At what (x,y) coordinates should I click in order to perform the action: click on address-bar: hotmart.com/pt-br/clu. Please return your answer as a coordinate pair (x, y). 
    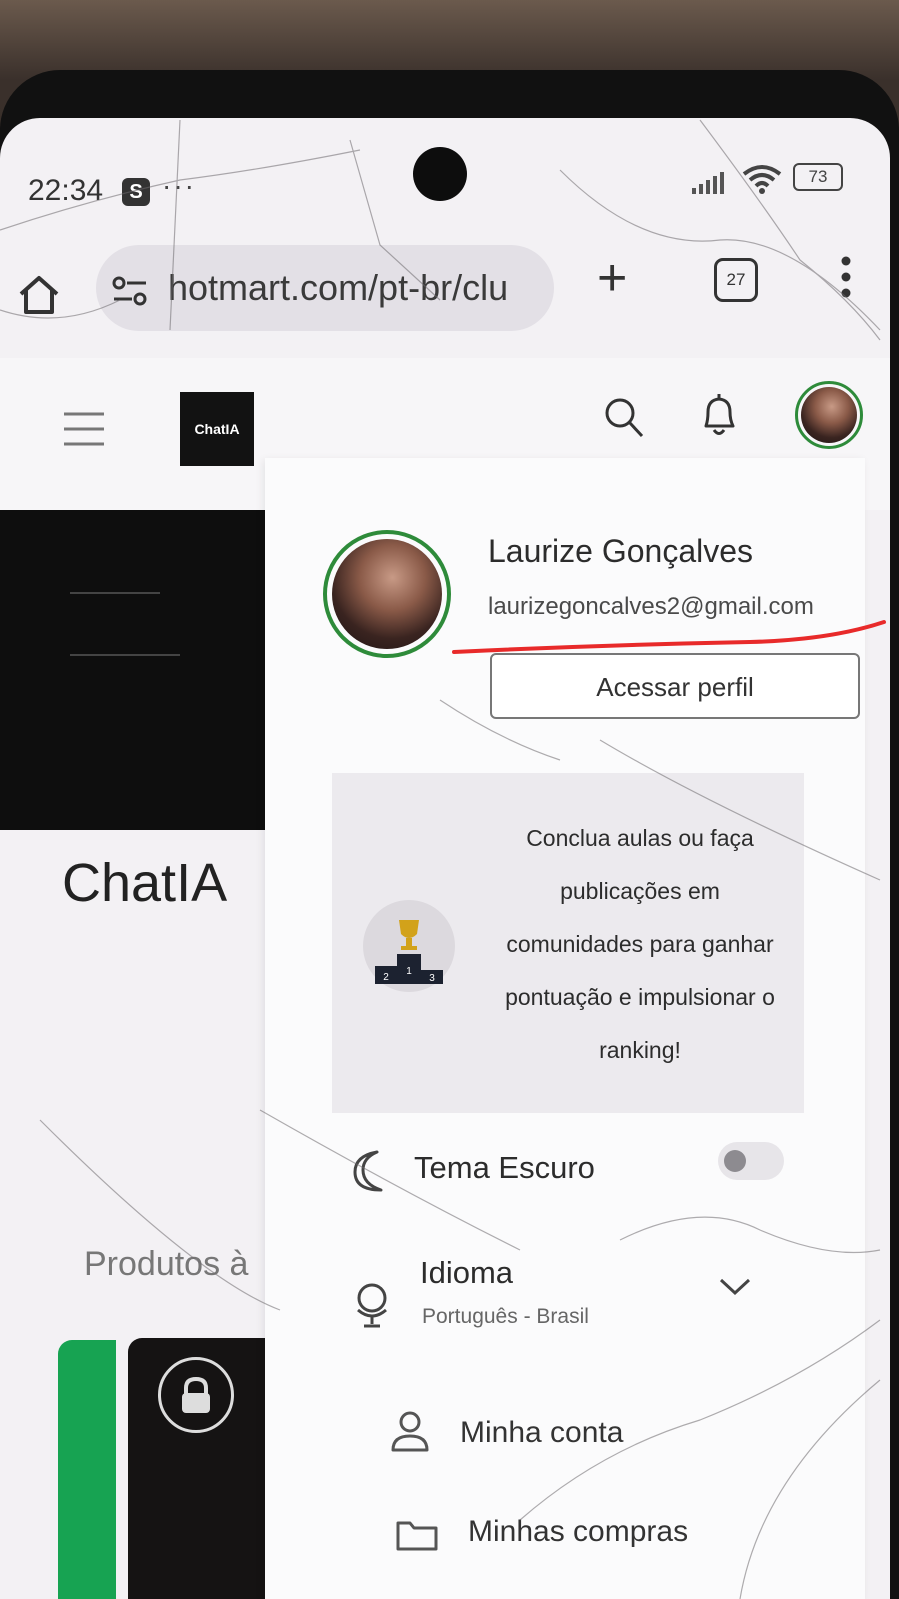
    Looking at the image, I should click on (325, 288).